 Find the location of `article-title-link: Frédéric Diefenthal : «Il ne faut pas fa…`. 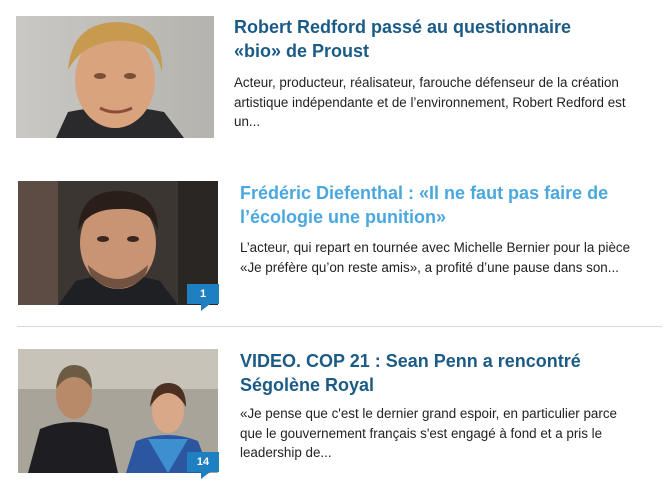

article-title-link: Frédéric Diefenthal : «Il ne faut pas fa… is located at coordinates (424, 205).